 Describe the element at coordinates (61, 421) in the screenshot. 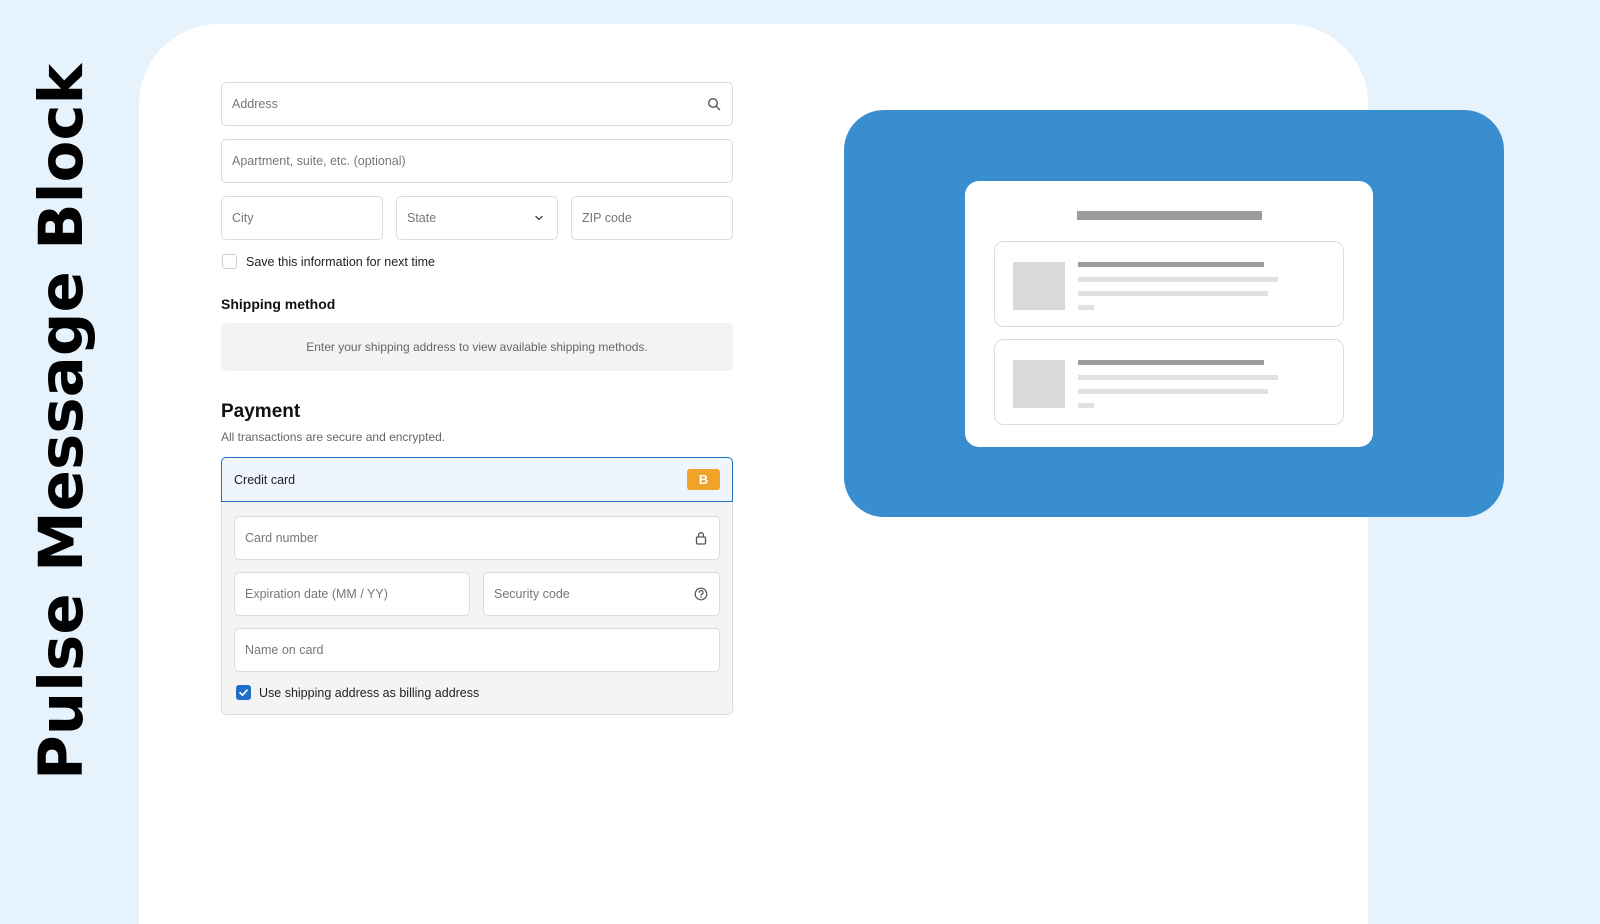

I see `page-title: Pulse Message Block` at that location.